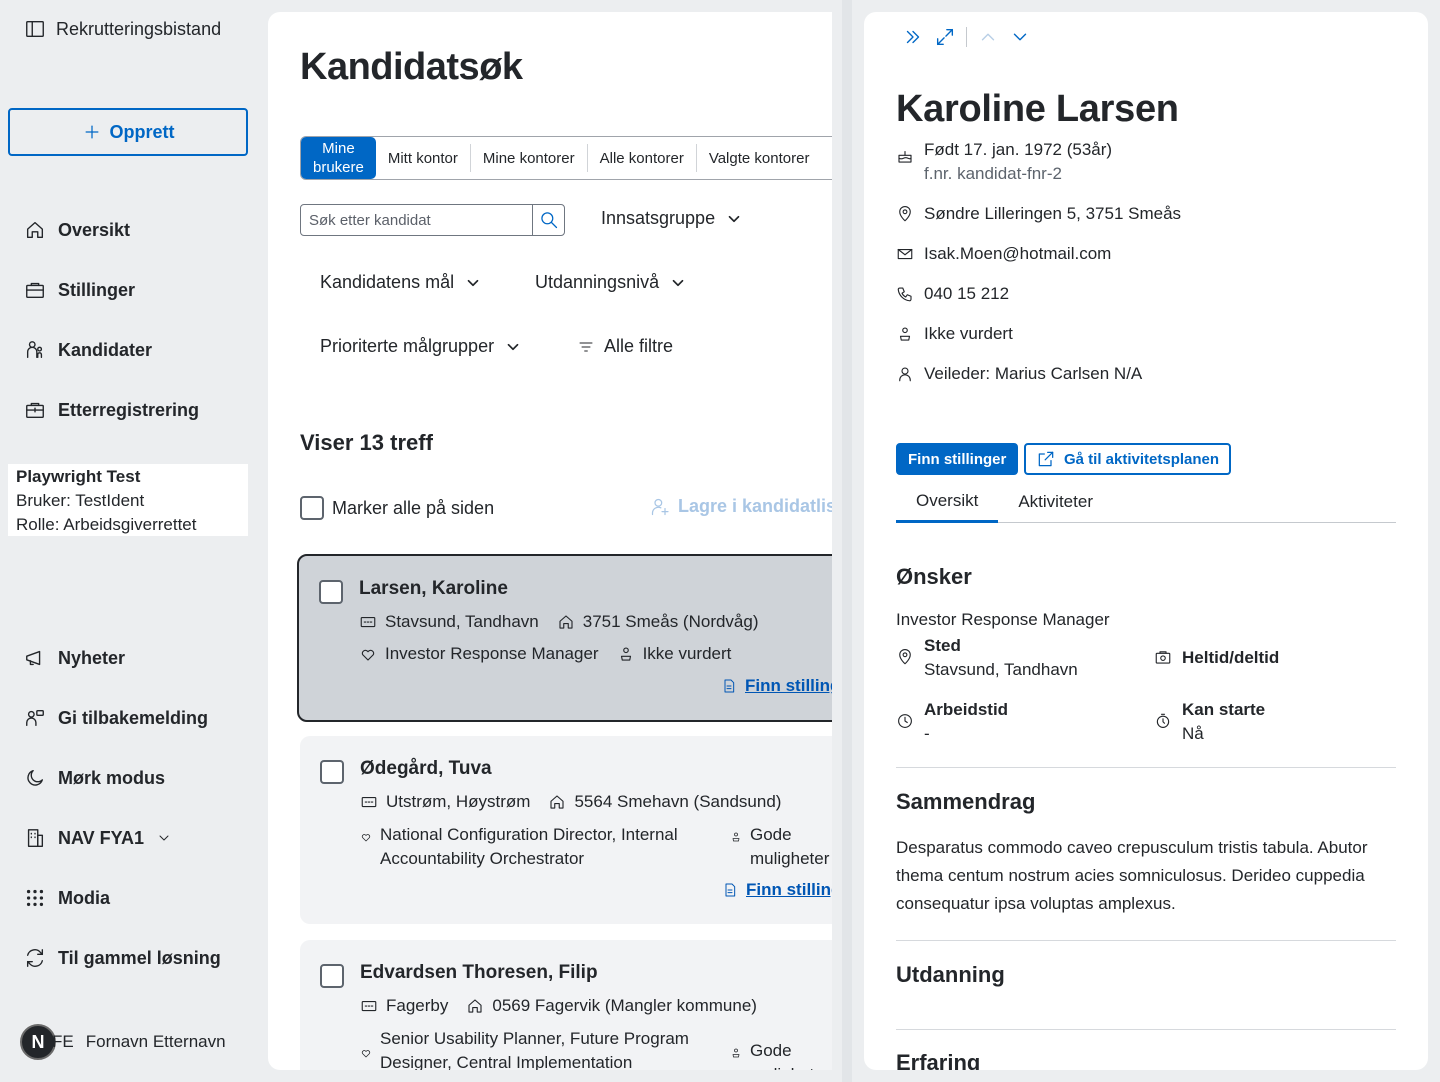  What do you see at coordinates (1128, 459) in the screenshot?
I see `activity-plan-button: Gå til aktivitetsplanen` at bounding box center [1128, 459].